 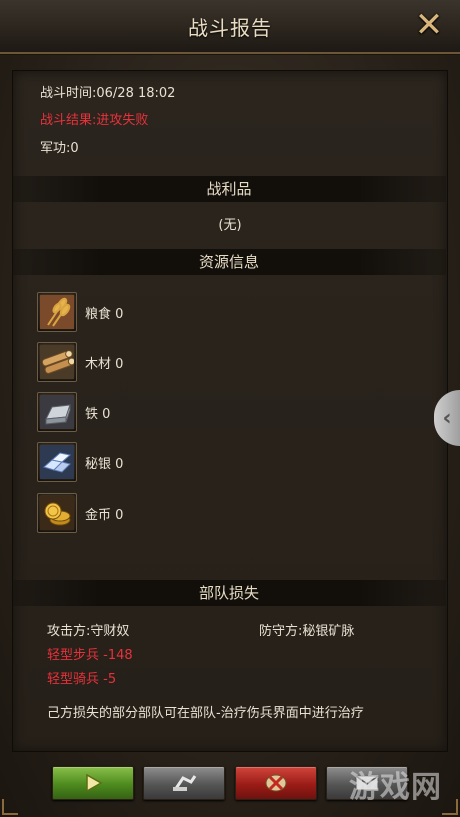 I want to click on share-icon, so click(x=185, y=783).